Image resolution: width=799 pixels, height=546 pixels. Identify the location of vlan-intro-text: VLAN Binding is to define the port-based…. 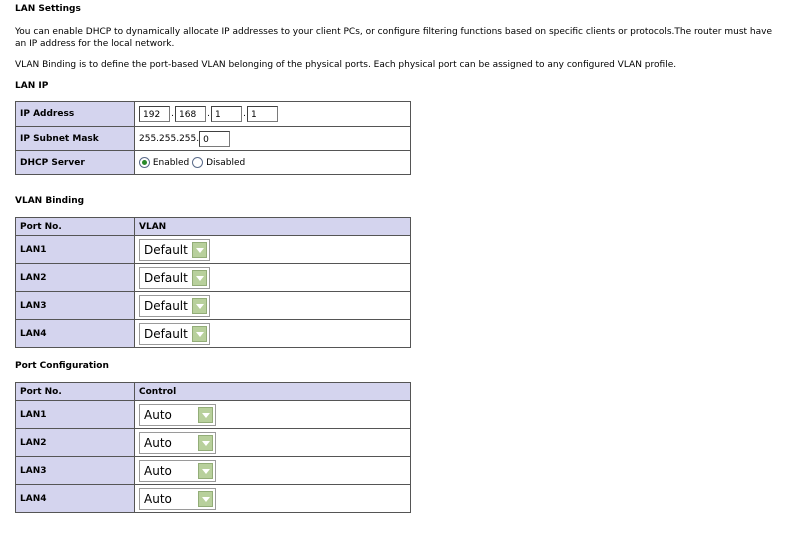
(346, 65).